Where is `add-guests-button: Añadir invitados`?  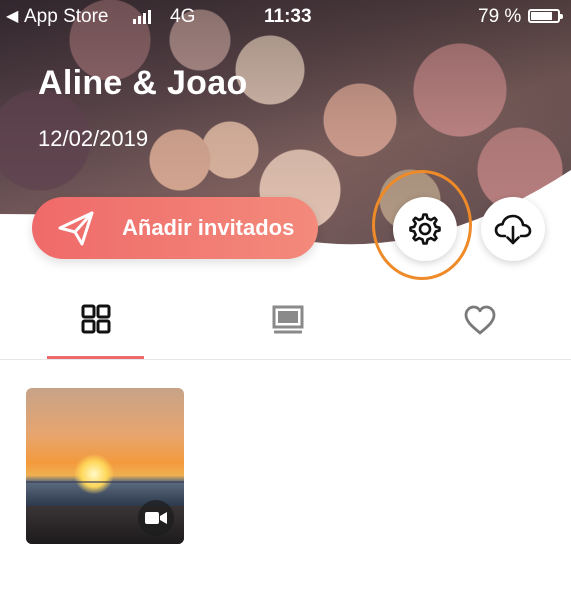
add-guests-button: Añadir invitados is located at coordinates (175, 228).